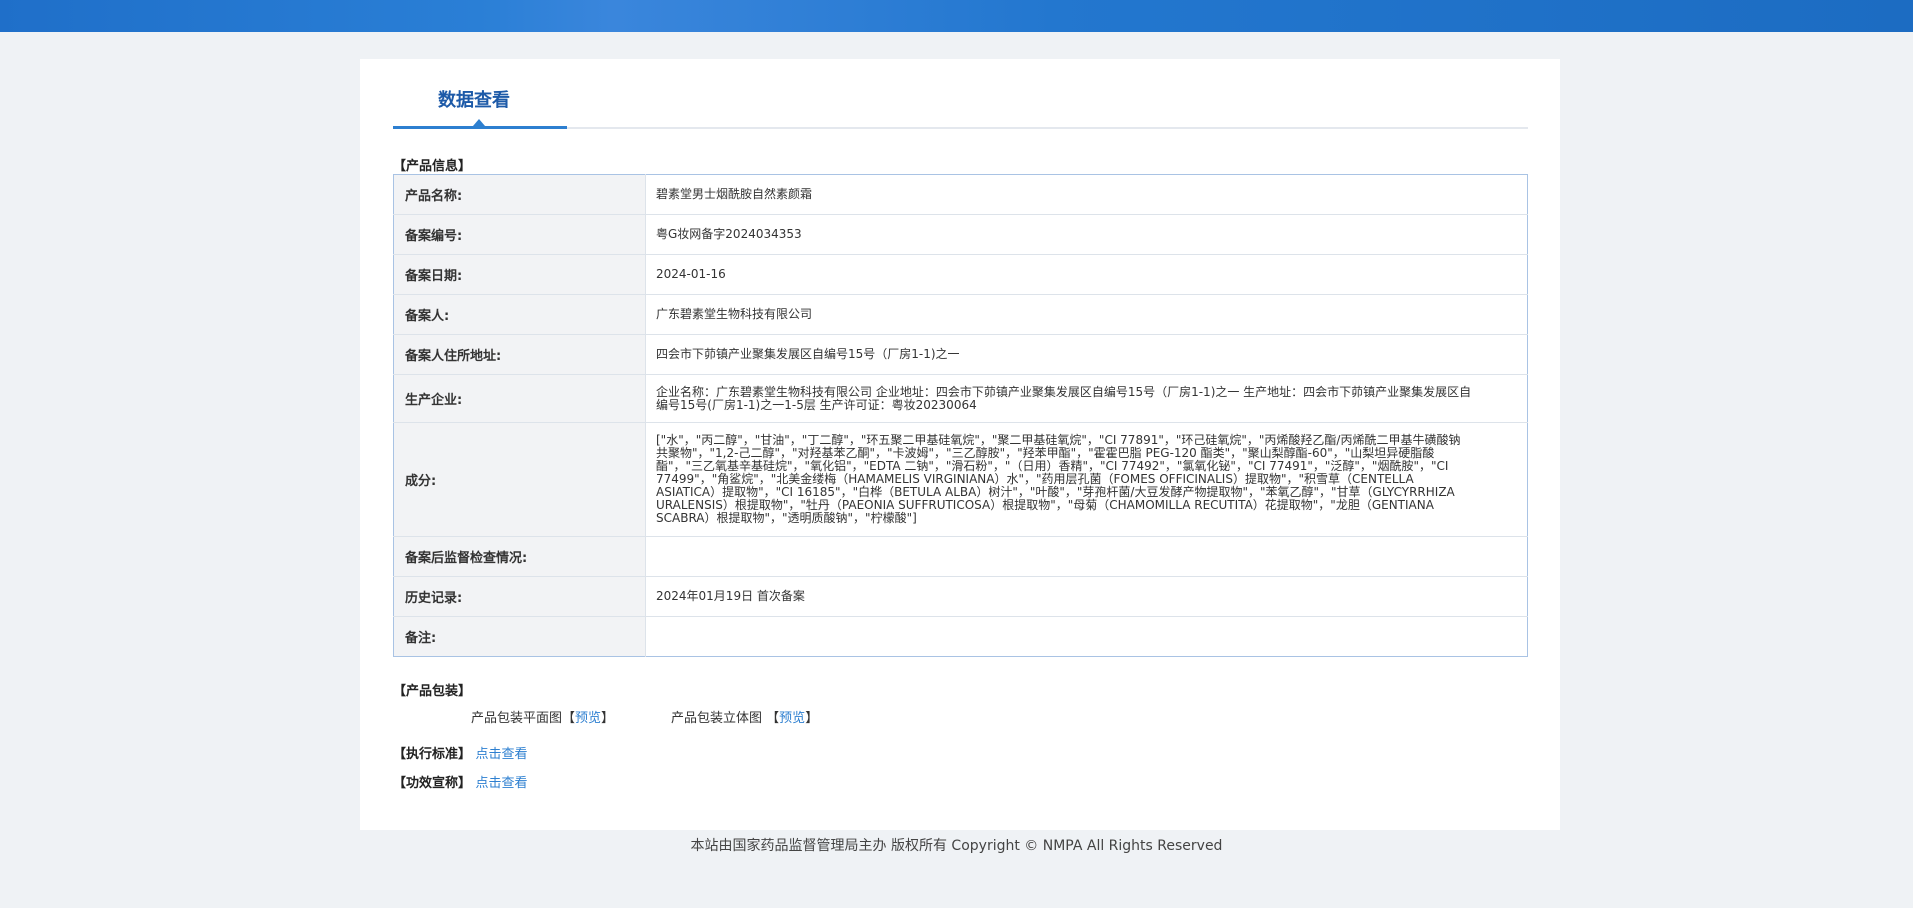 The width and height of the screenshot is (1913, 908). What do you see at coordinates (479, 122) in the screenshot?
I see `tab-caret-icon` at bounding box center [479, 122].